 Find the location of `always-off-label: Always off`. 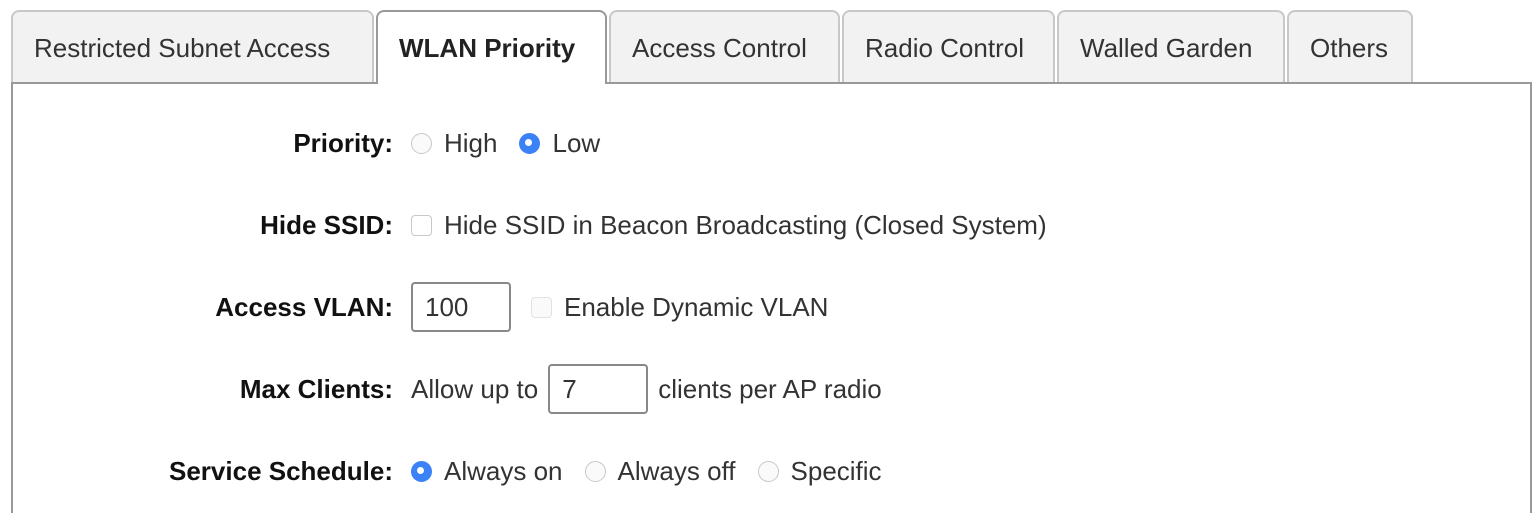

always-off-label: Always off is located at coordinates (677, 471).